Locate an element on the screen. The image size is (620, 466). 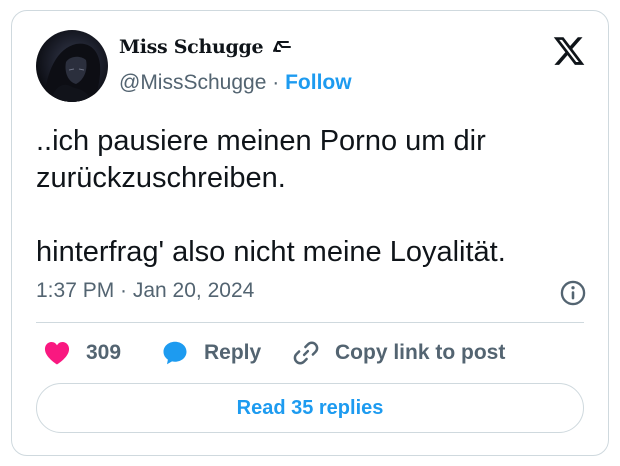
reply-button: Reply is located at coordinates (210, 353).